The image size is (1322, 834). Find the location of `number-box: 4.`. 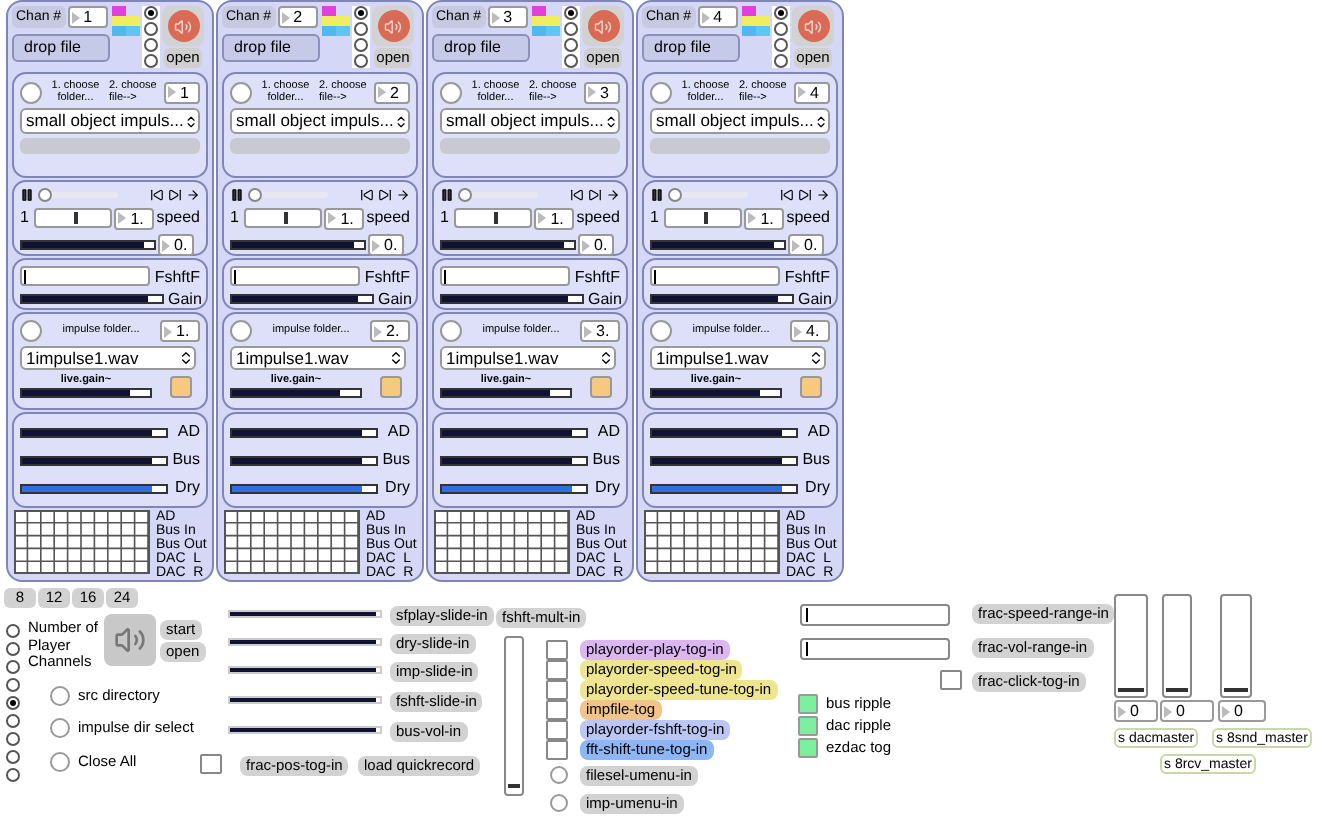

number-box: 4. is located at coordinates (810, 331).